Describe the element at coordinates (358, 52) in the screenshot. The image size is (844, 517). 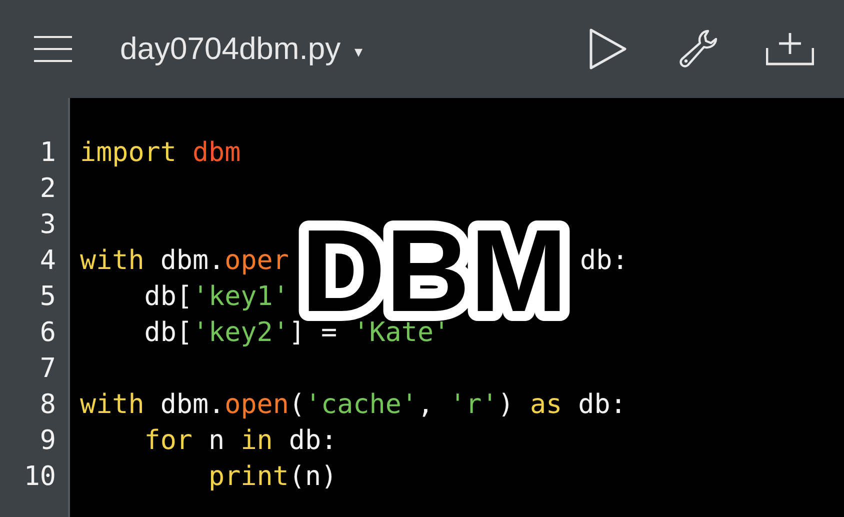
I see `caret-icon: ▾` at that location.